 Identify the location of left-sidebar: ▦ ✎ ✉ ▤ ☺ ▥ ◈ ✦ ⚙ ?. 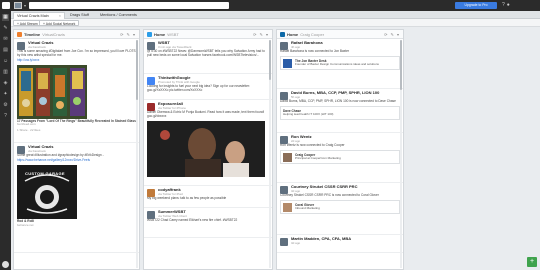
(5, 140).